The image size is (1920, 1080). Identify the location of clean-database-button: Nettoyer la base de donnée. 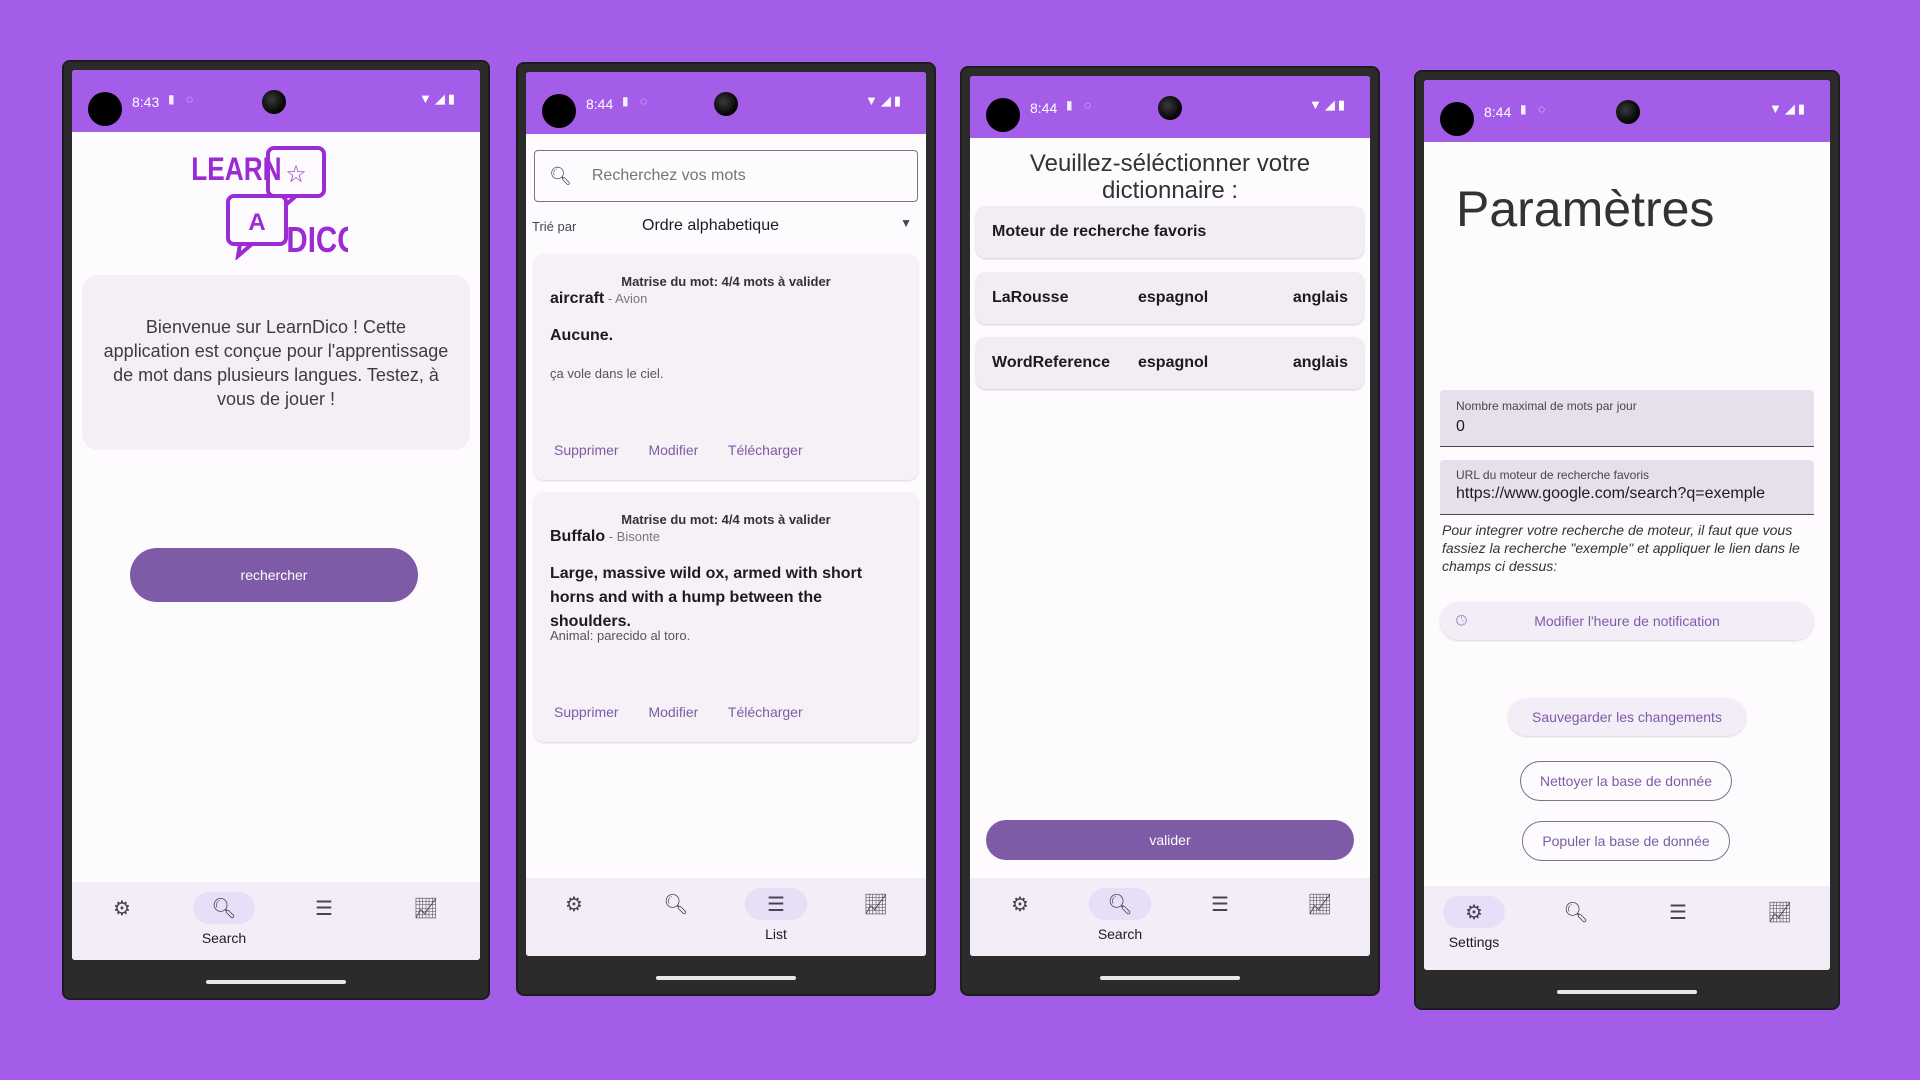
(1626, 781).